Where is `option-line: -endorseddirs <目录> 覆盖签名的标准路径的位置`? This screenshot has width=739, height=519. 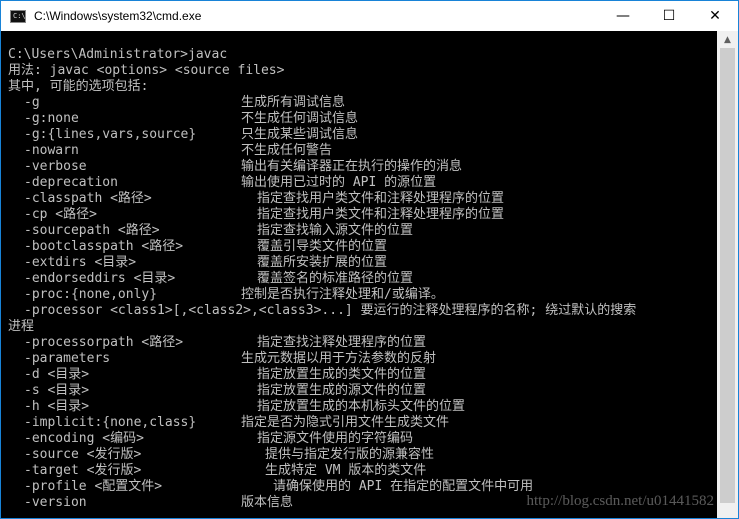 option-line: -endorseddirs <目录> 覆盖签名的标准路径的位置 is located at coordinates (218, 279).